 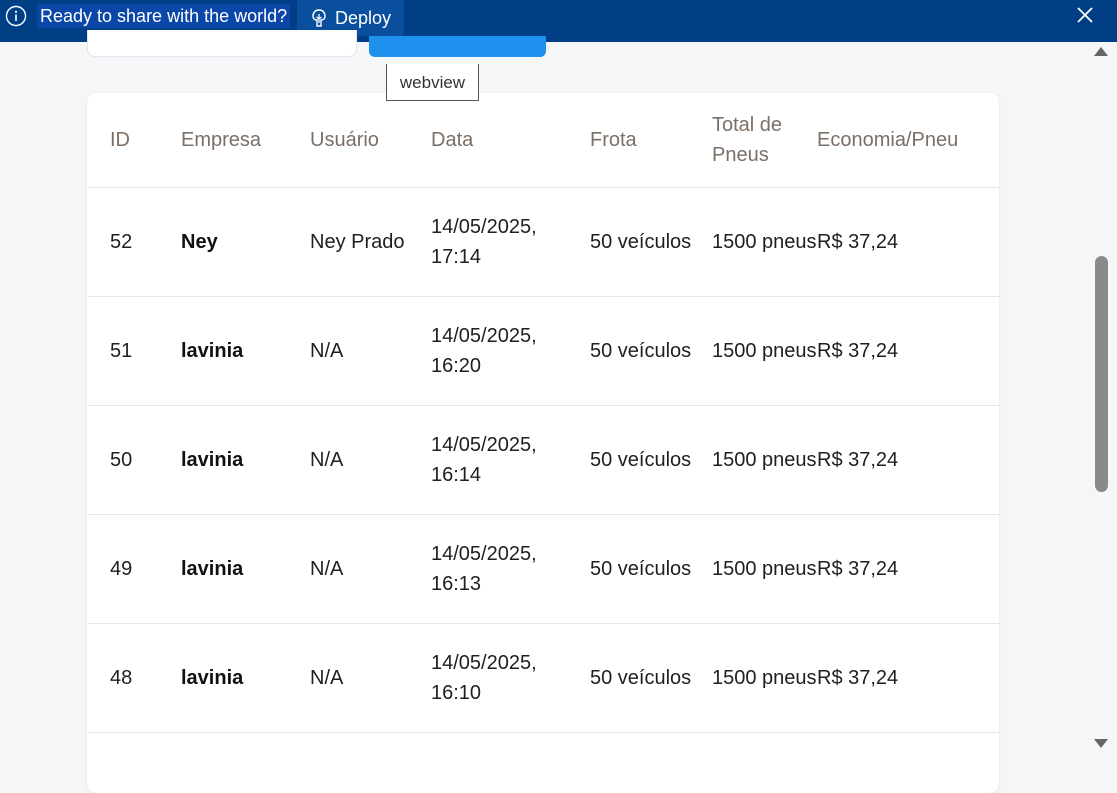 I want to click on scroll-down-arrow-icon, so click(x=1101, y=743).